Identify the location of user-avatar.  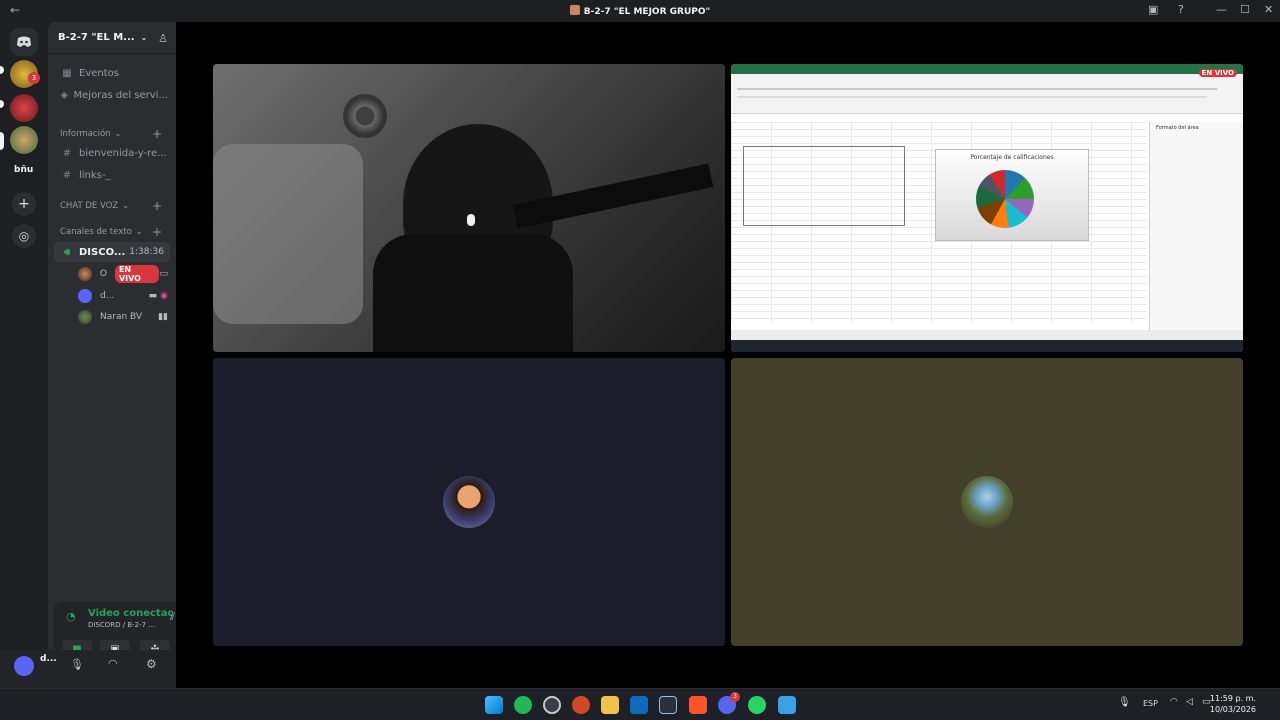
(24, 666).